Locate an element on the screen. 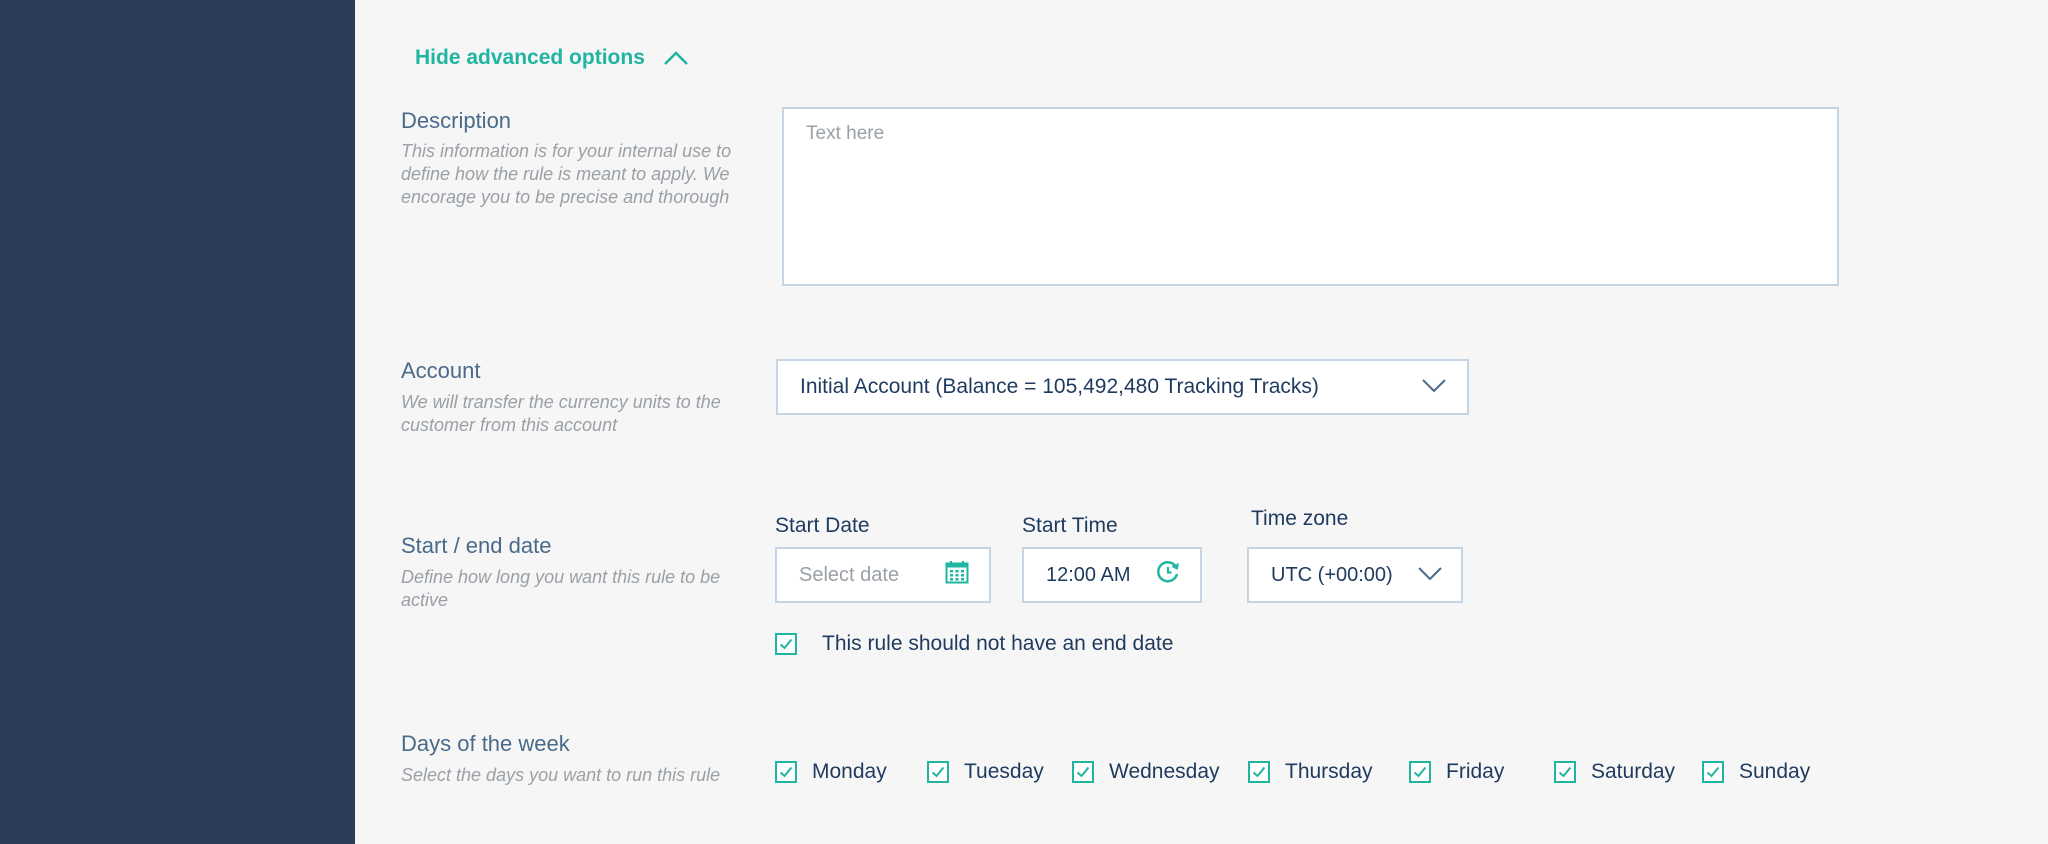  start-date-field is located at coordinates (883, 575).